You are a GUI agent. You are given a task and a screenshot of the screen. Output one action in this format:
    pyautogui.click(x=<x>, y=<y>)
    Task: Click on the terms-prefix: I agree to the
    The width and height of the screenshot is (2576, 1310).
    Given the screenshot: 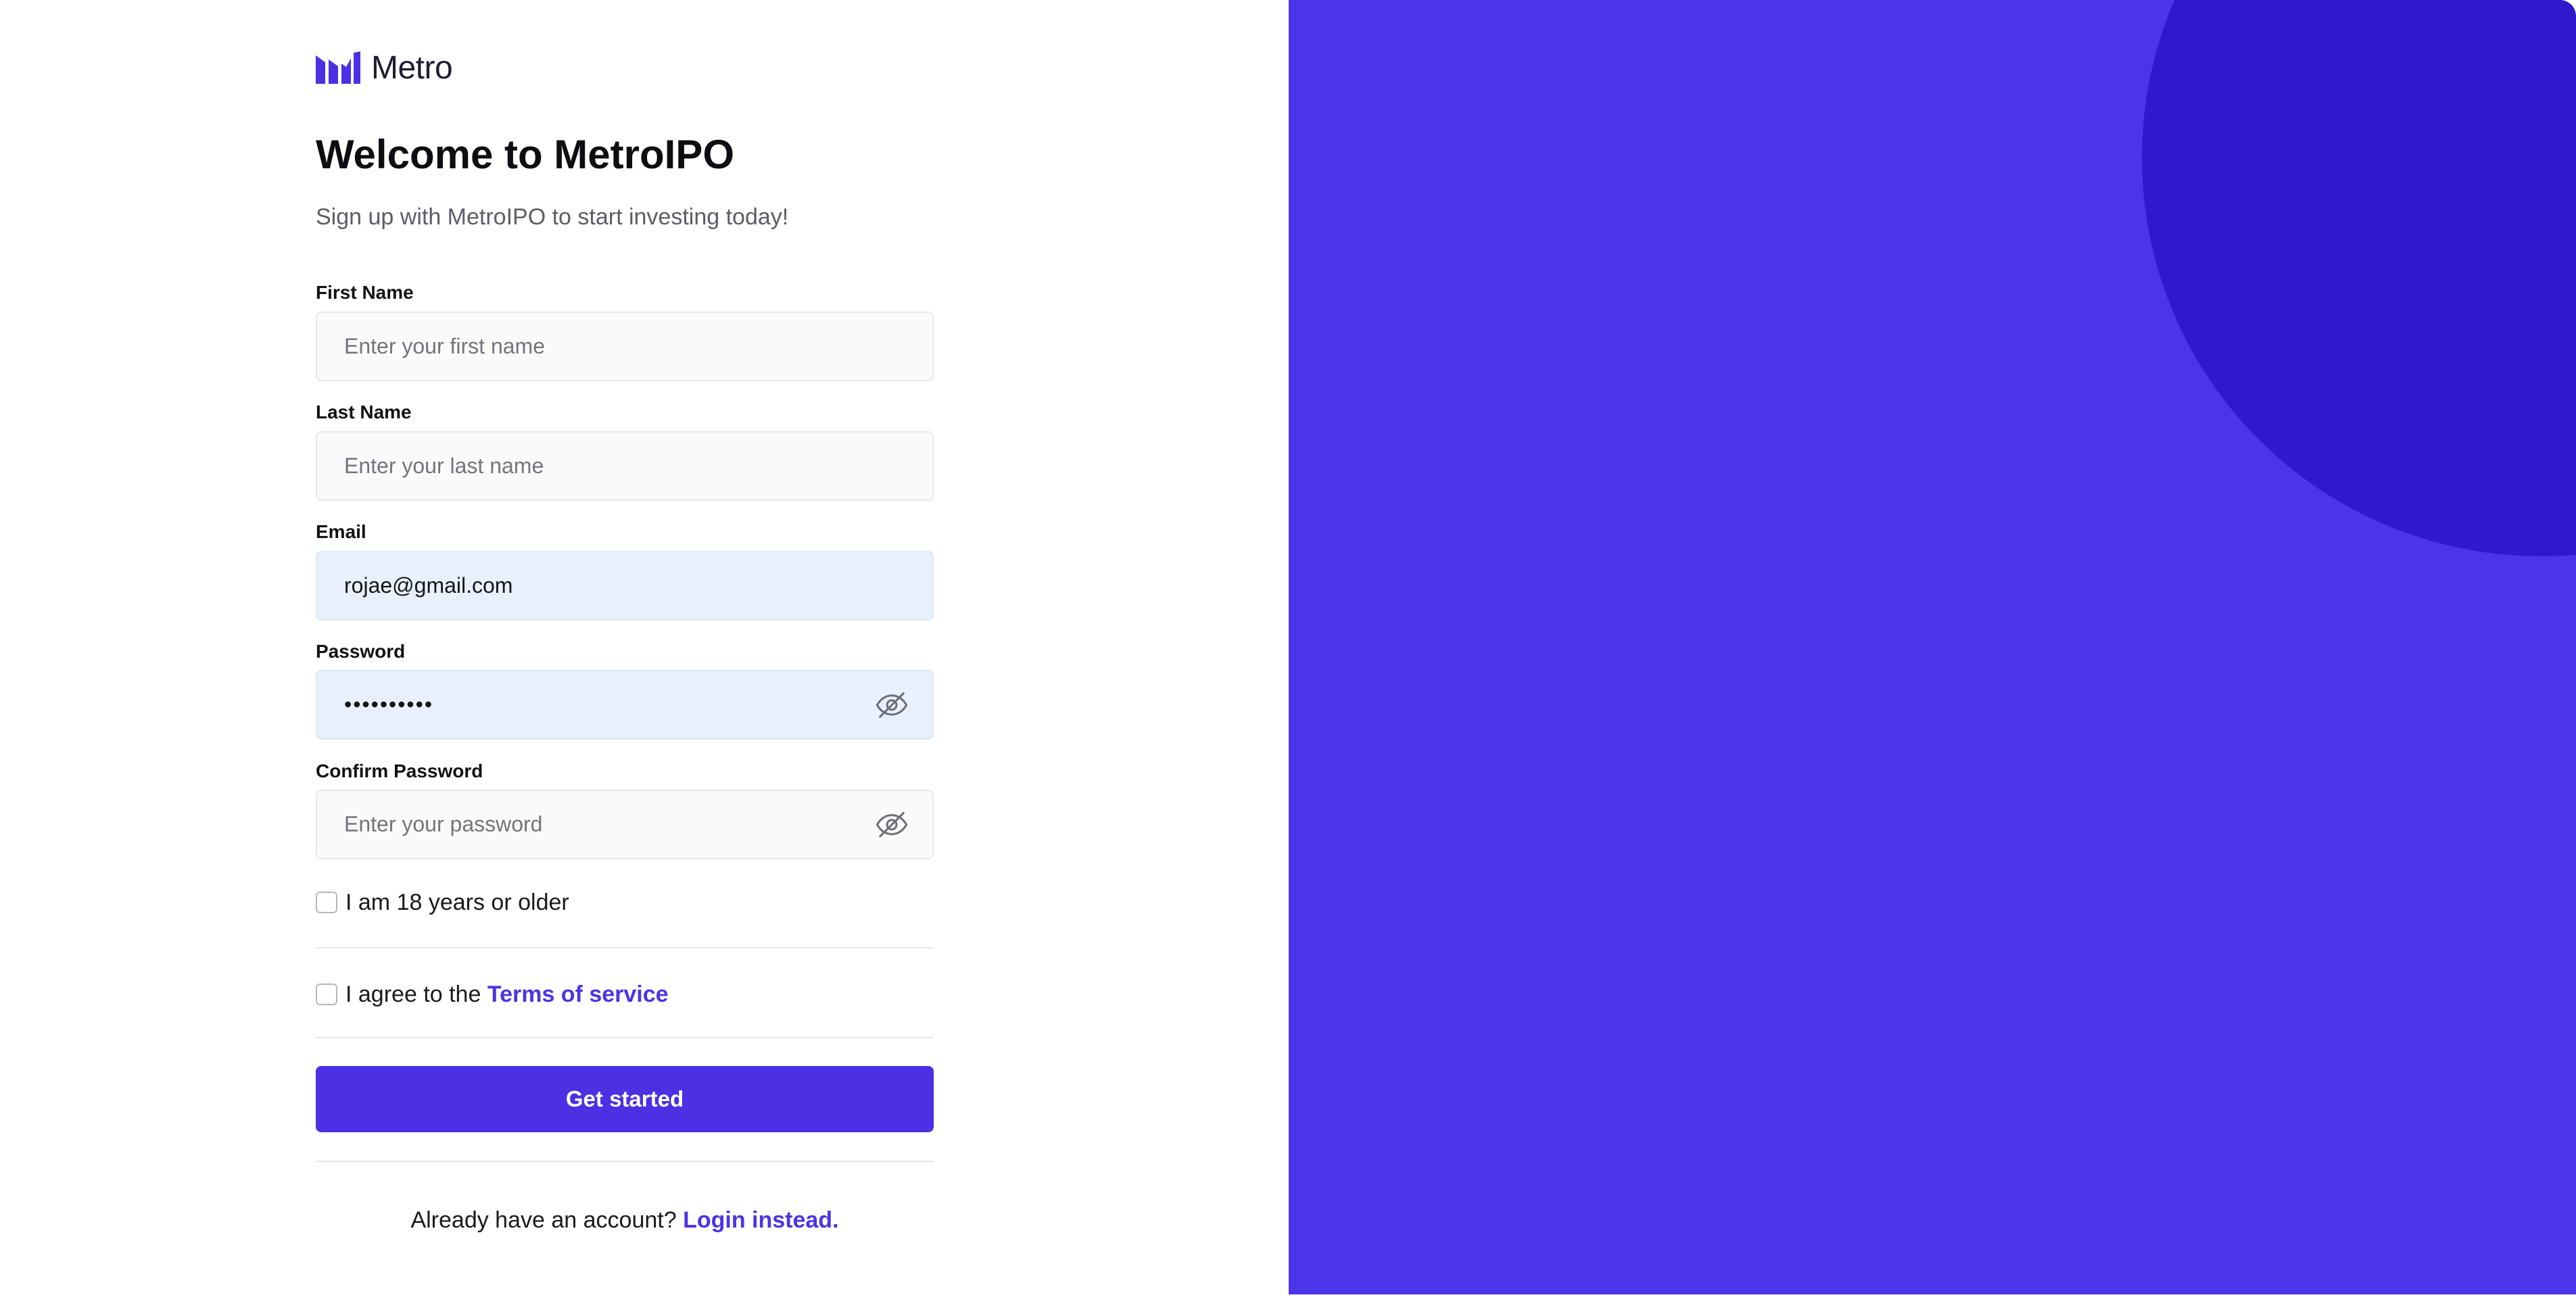 What is the action you would take?
    pyautogui.click(x=413, y=994)
    